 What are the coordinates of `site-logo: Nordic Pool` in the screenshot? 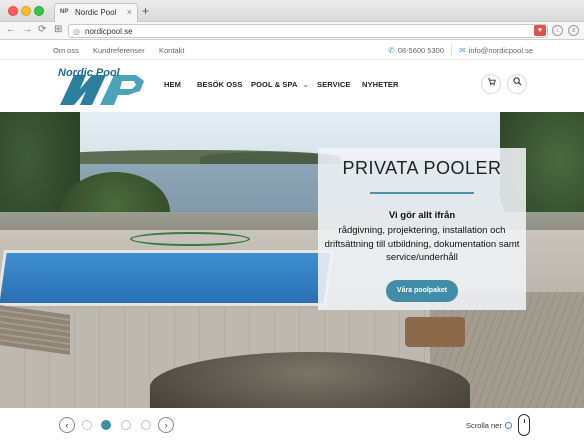 It's located at (104, 87).